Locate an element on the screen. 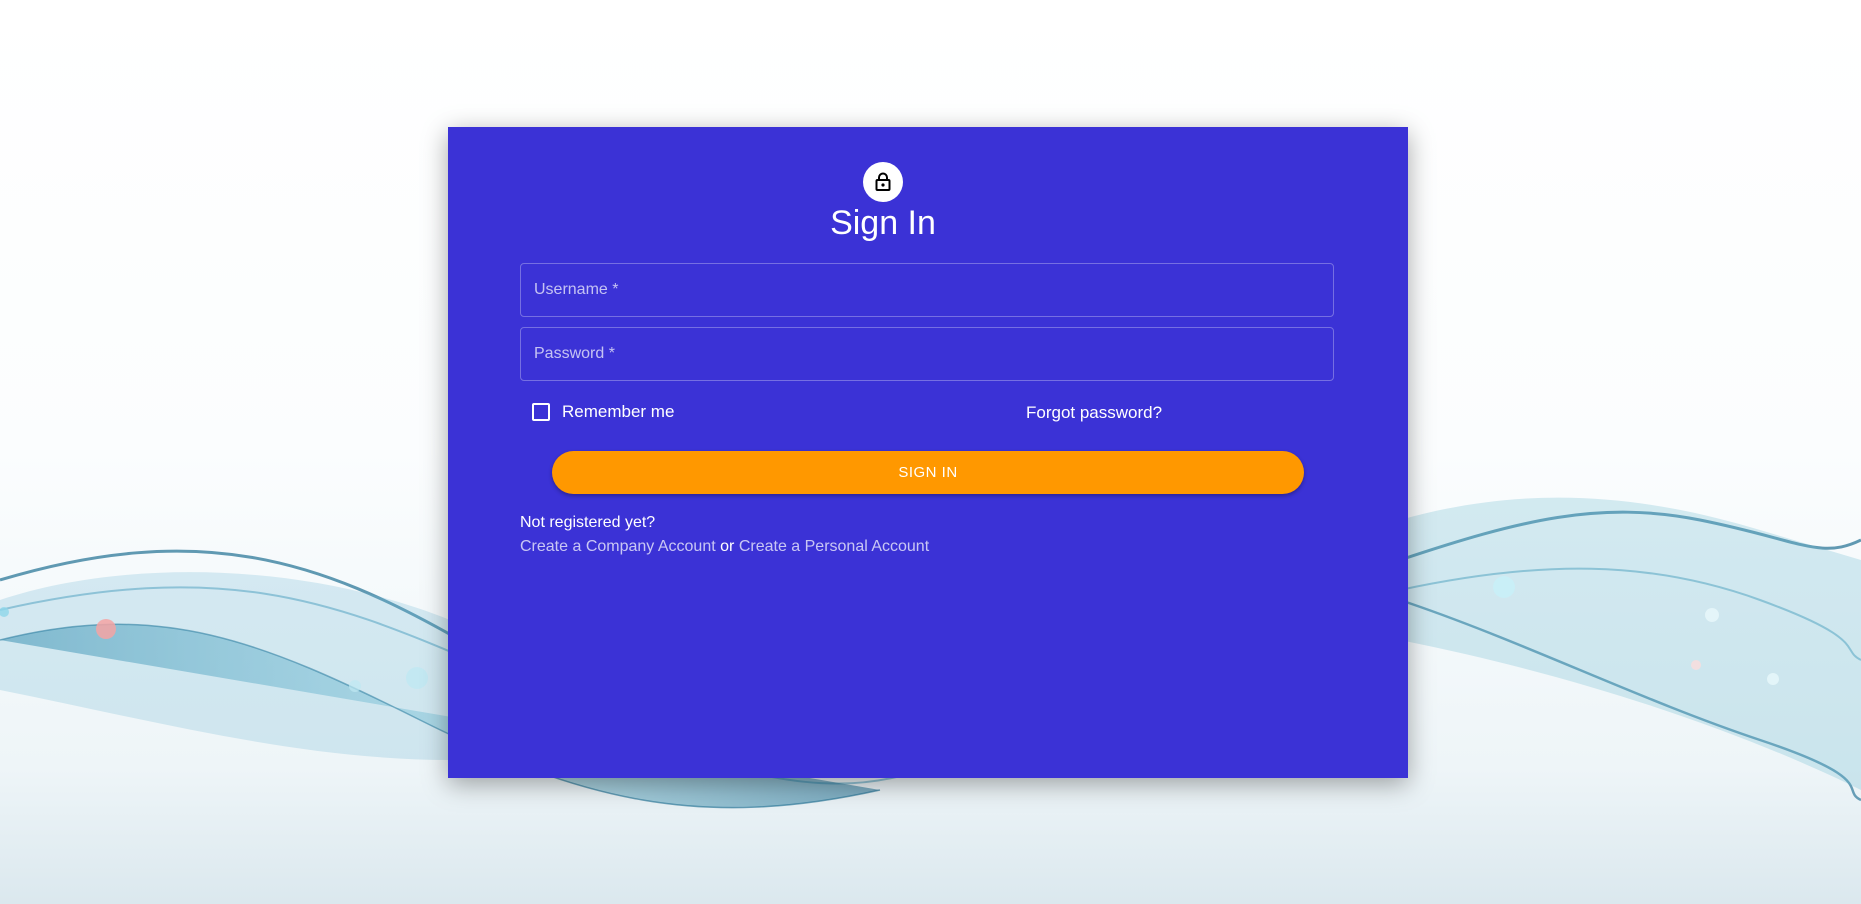 The width and height of the screenshot is (1861, 904). remember-me-label: Remember me is located at coordinates (618, 411).